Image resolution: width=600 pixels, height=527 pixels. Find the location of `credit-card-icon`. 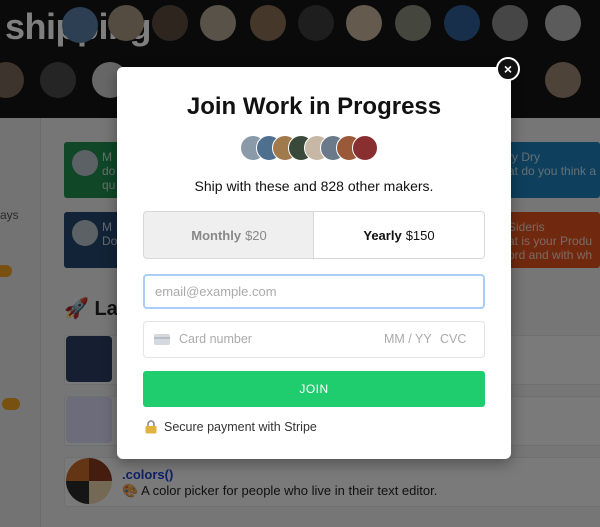

credit-card-icon is located at coordinates (162, 339).